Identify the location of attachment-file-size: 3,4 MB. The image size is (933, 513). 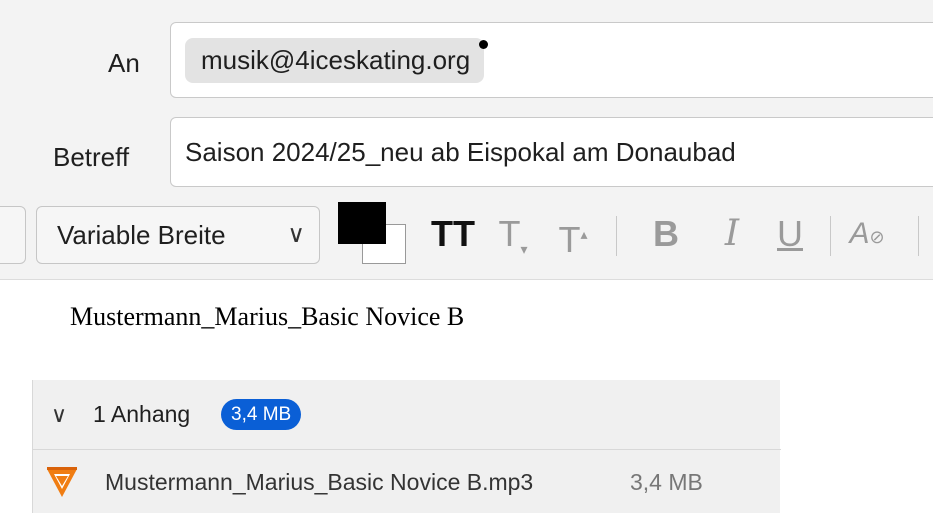
(666, 482).